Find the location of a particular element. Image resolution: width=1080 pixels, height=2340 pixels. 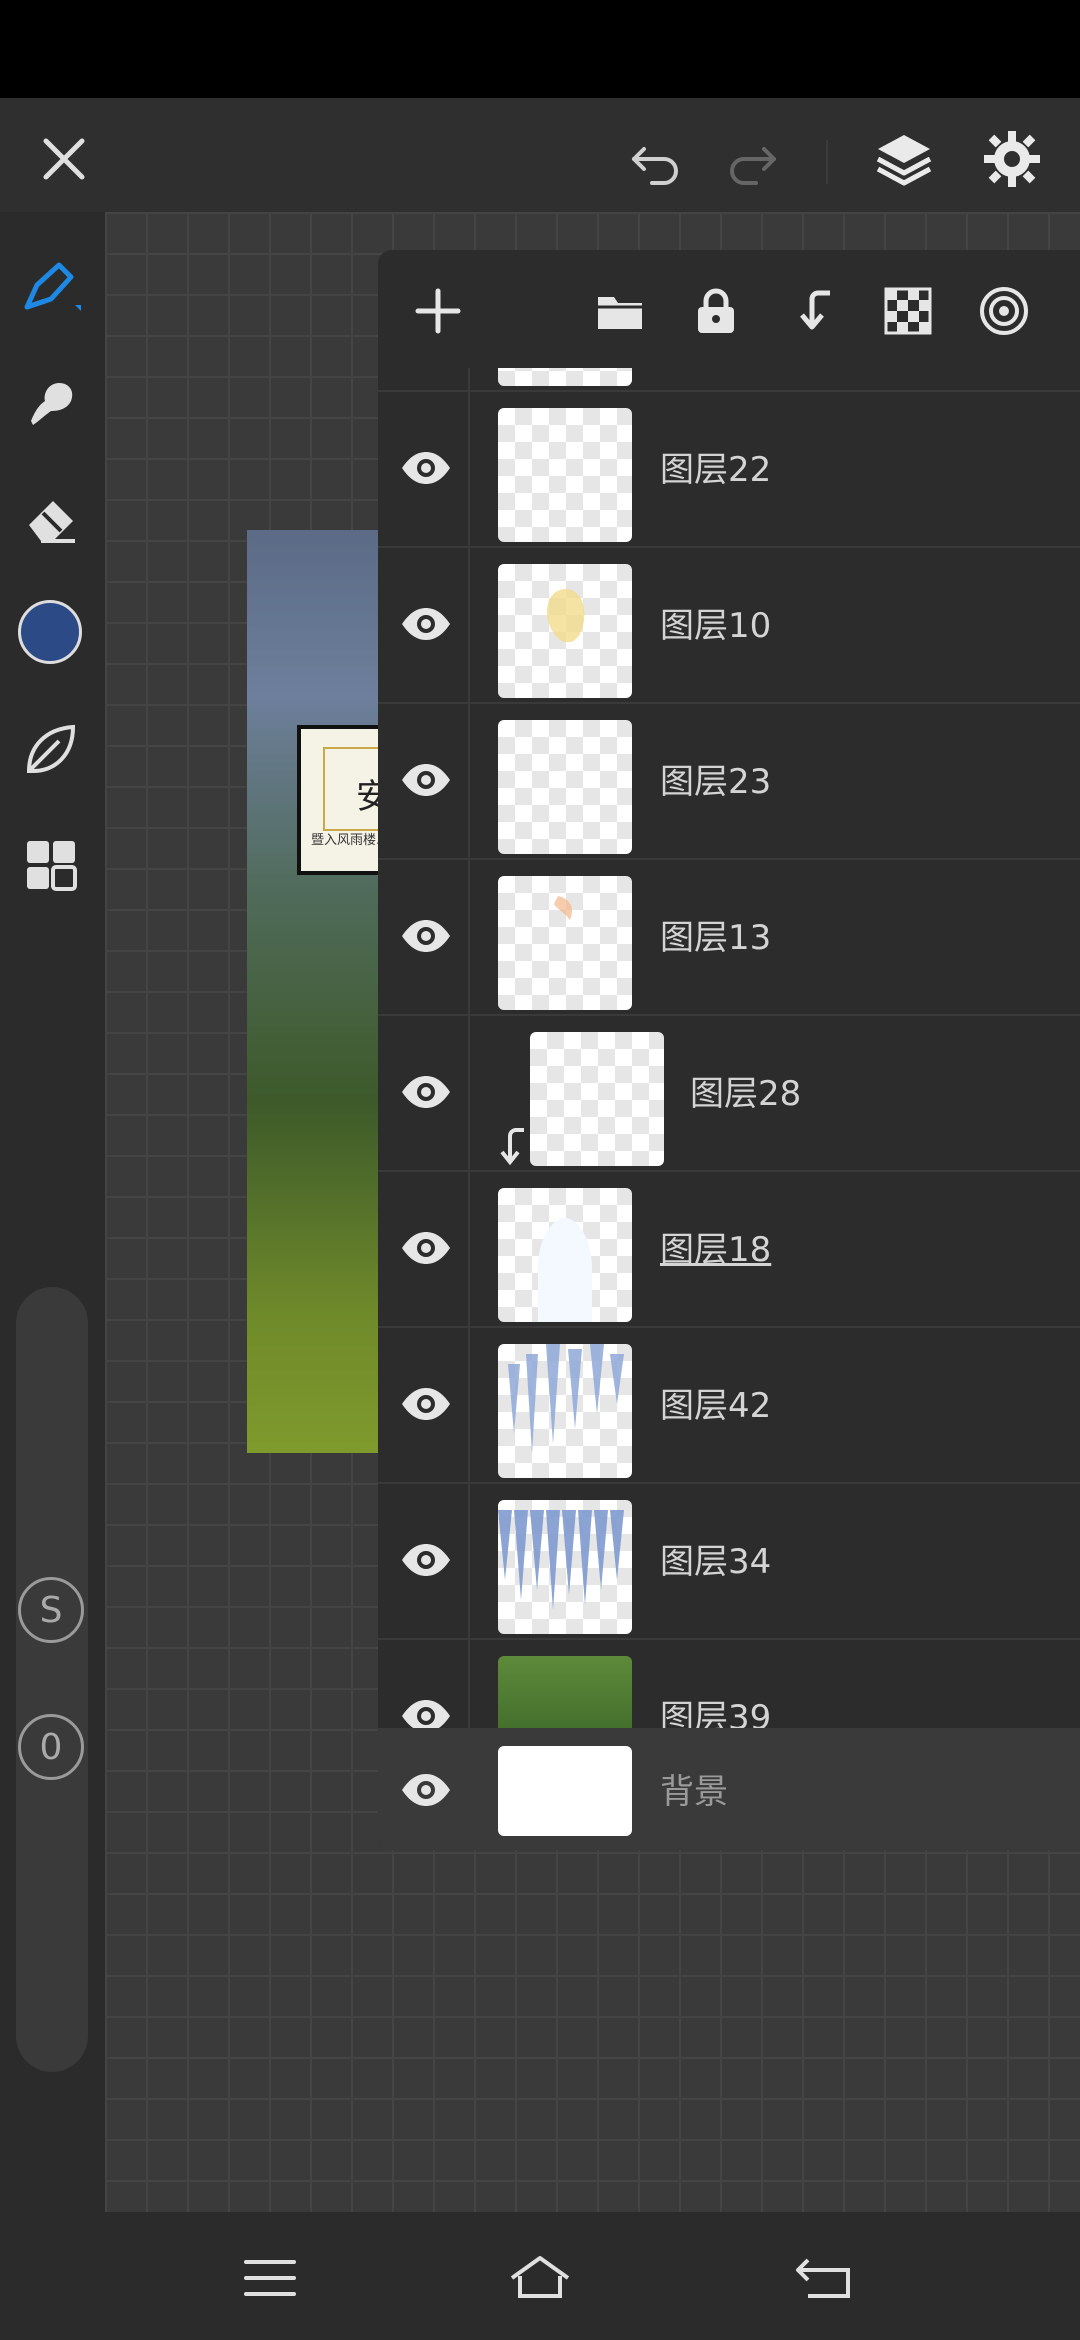

layer-name: 图层22 is located at coordinates (716, 470).